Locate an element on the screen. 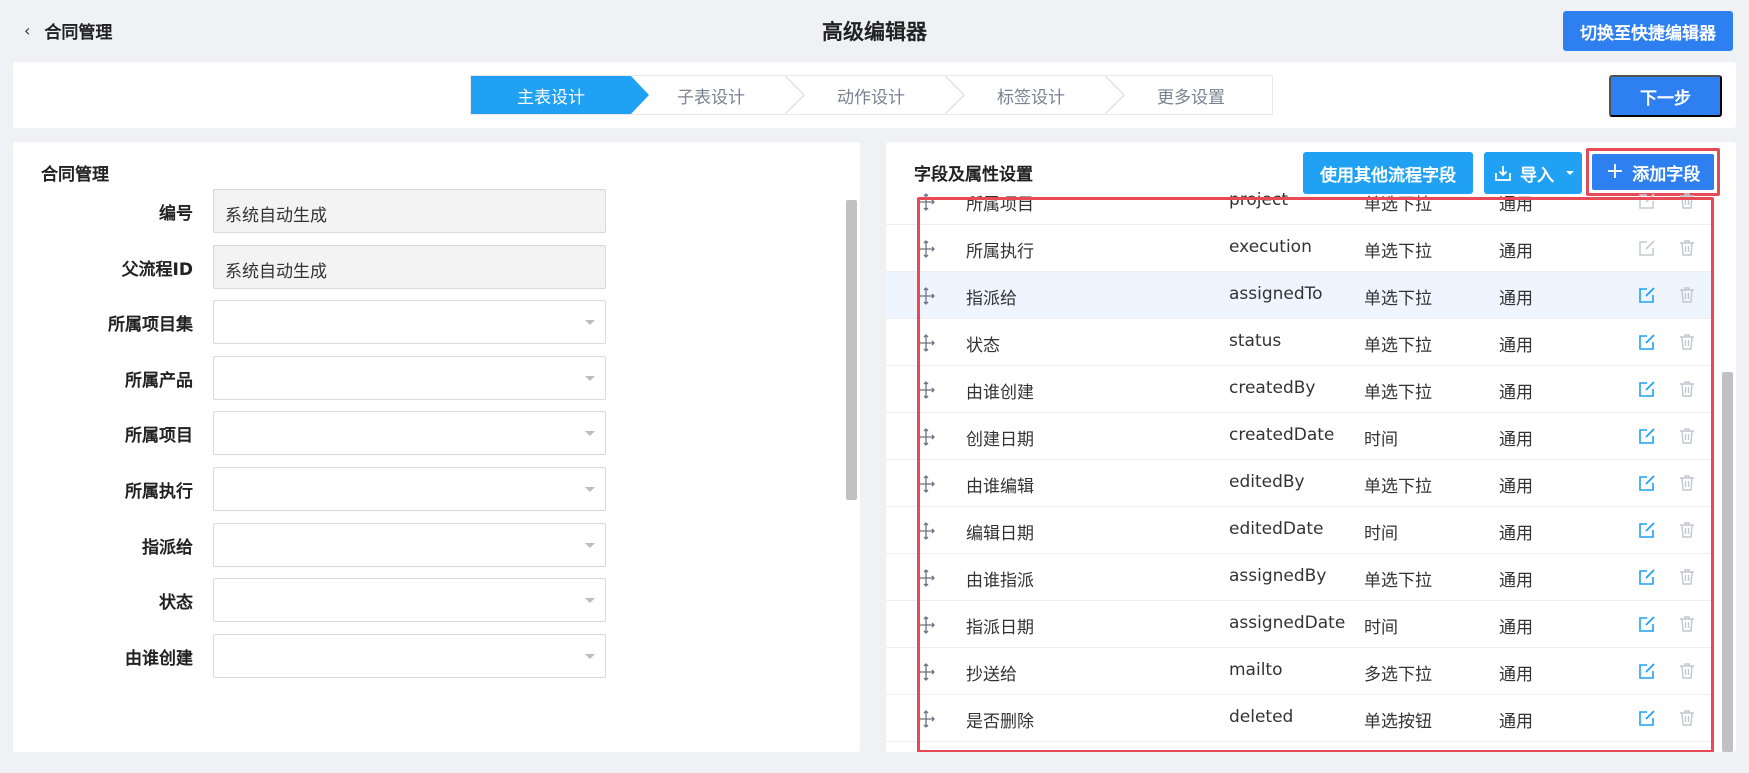 The image size is (1749, 773). field-row: 由谁编辑 editedBy 单选下拉 通用 is located at coordinates (1298, 483).